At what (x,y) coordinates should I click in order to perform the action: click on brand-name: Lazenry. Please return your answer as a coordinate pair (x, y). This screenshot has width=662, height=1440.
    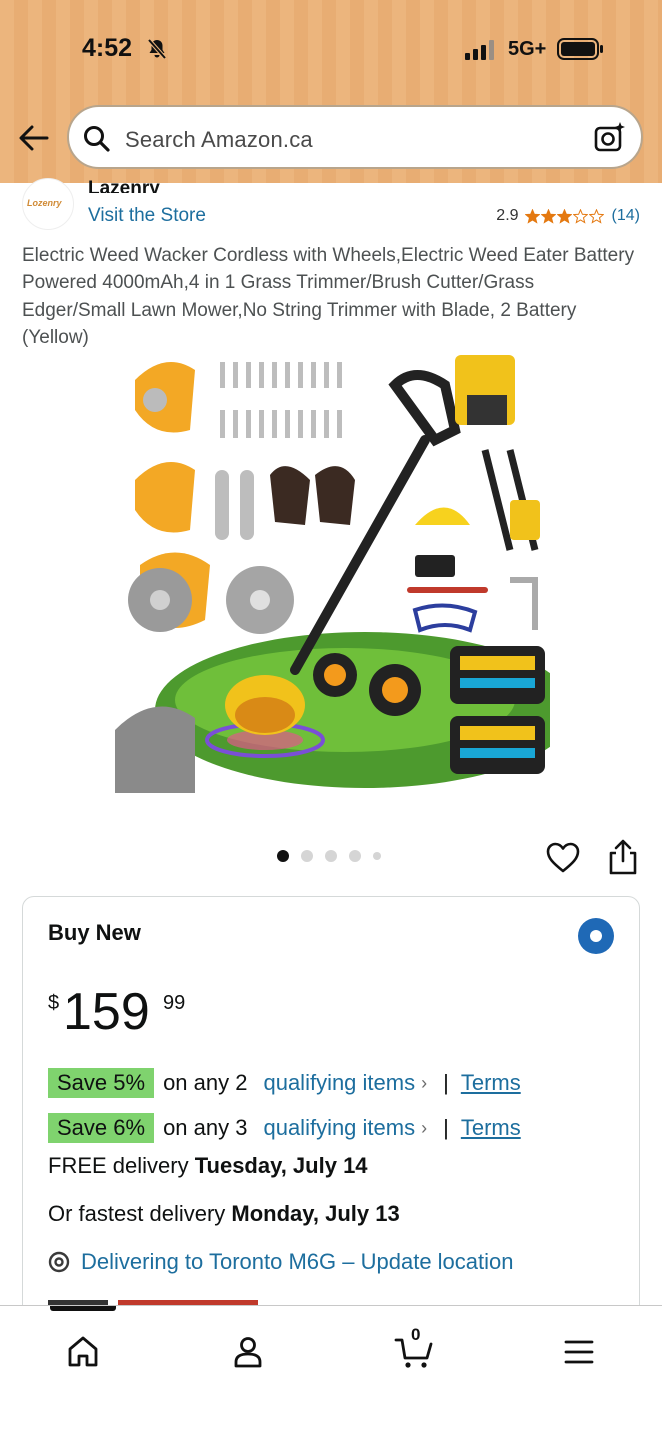
    Looking at the image, I should click on (124, 186).